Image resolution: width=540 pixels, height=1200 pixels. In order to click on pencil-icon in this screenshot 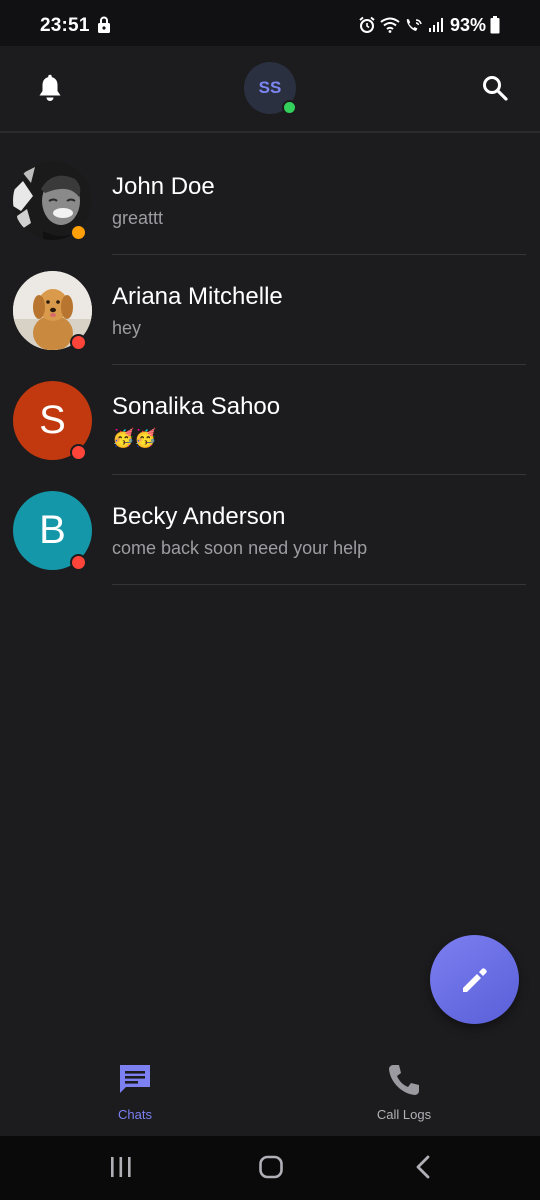, I will do `click(474, 979)`.